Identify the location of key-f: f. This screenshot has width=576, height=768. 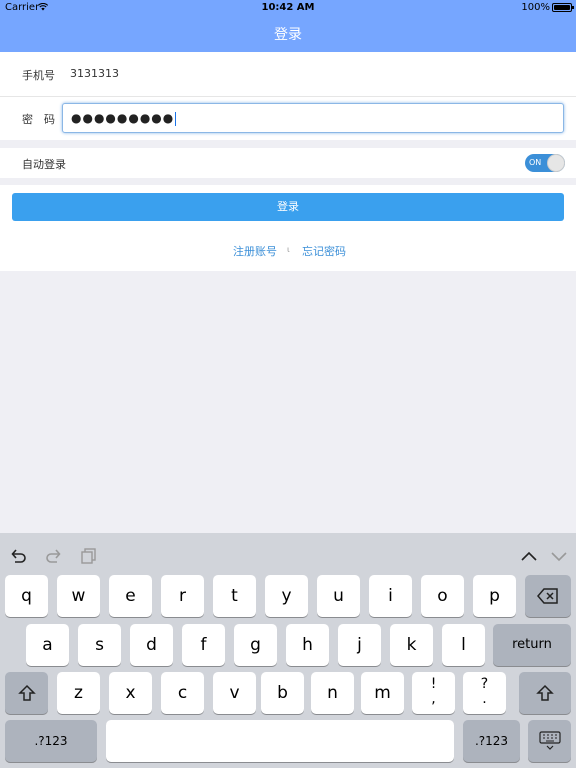
(203, 645).